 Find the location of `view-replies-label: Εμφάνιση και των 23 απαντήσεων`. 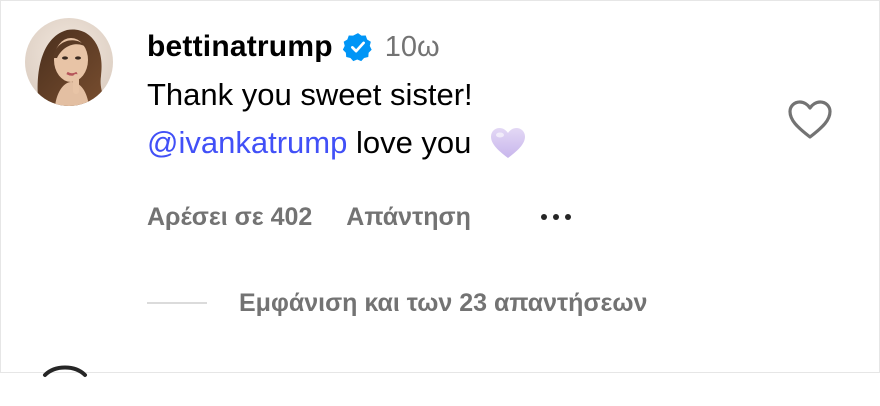

view-replies-label: Εμφάνιση και των 23 απαντήσεων is located at coordinates (443, 302).